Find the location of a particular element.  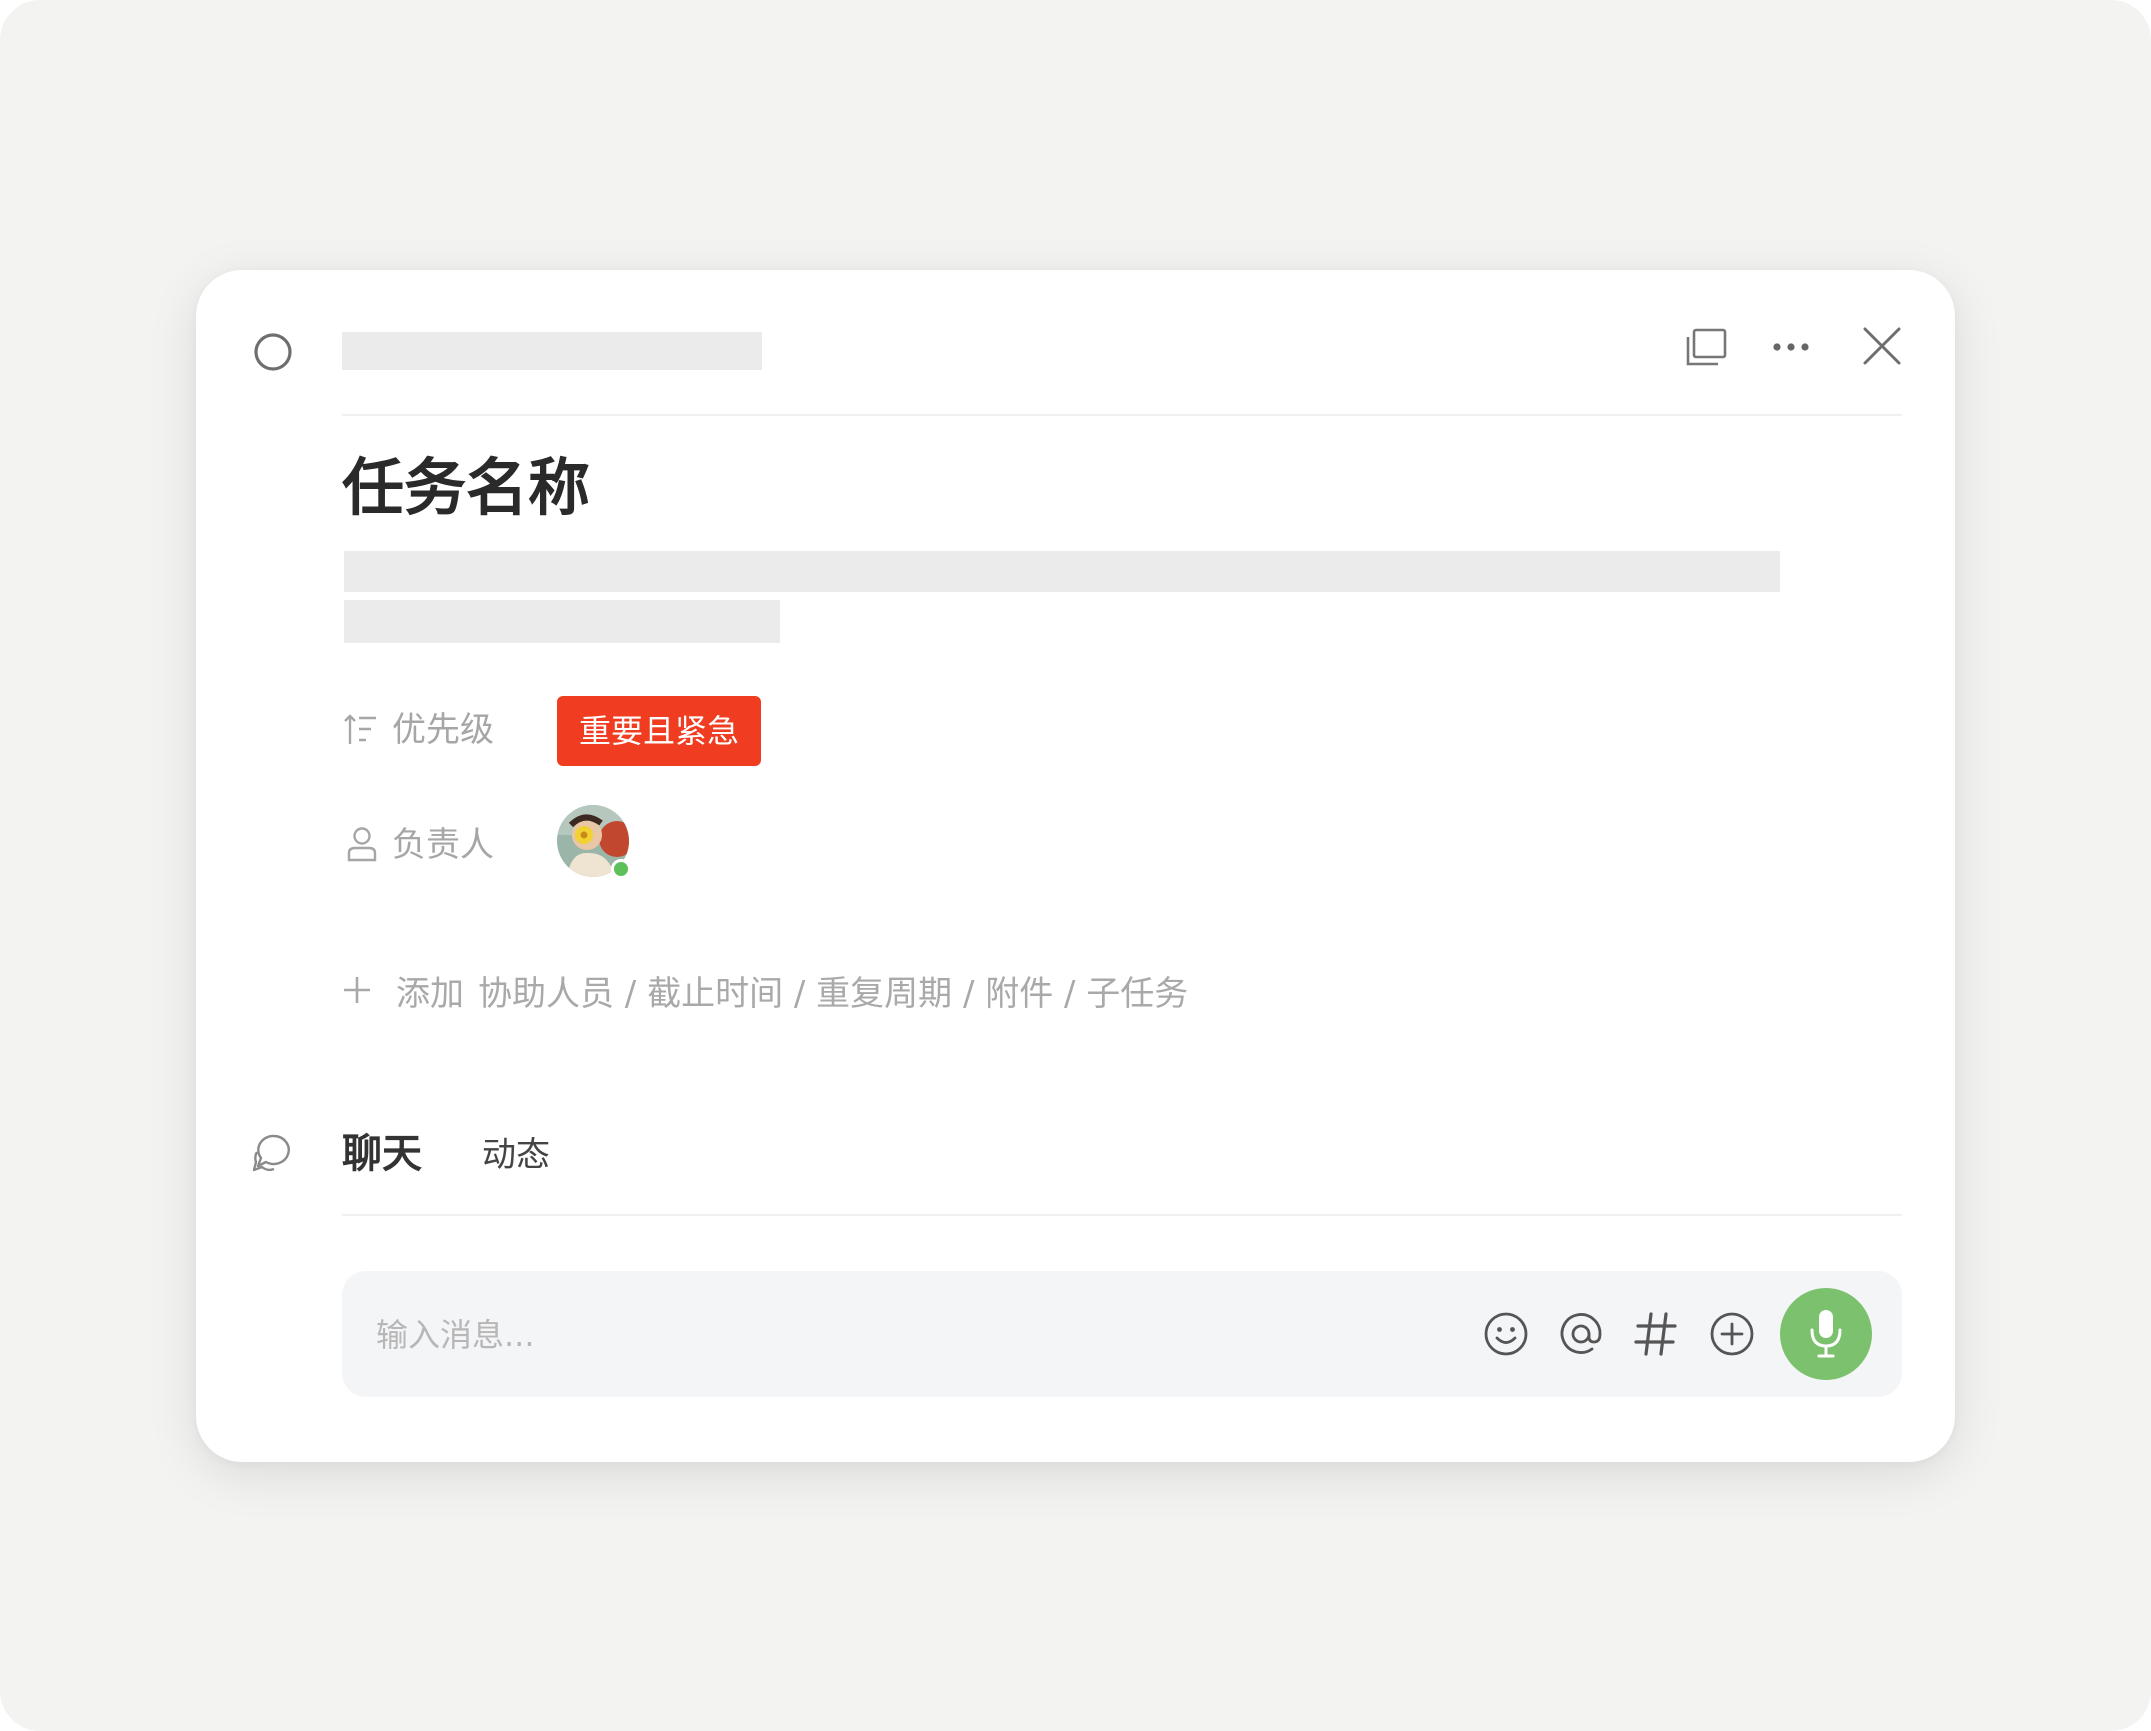

add-properties-row: 添加 协助人员 / 截止时间 / 重复周期 / 附件 / 子任务 is located at coordinates (765, 990).